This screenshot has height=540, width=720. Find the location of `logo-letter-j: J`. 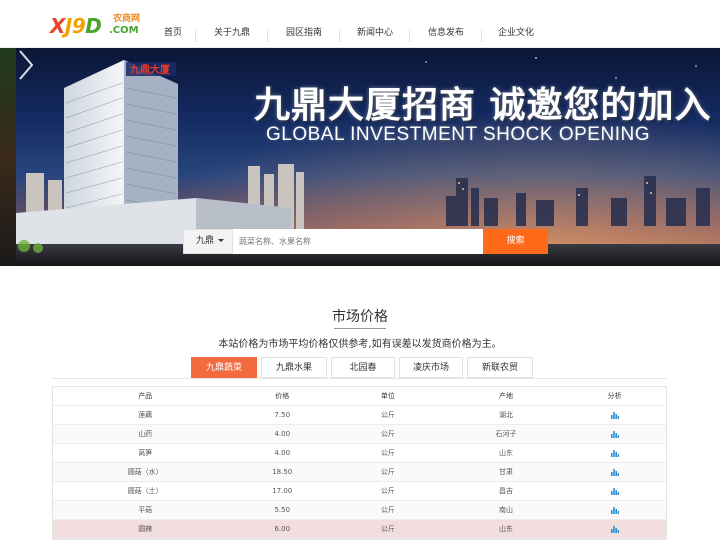

logo-letter-j: J is located at coordinates (68, 26).